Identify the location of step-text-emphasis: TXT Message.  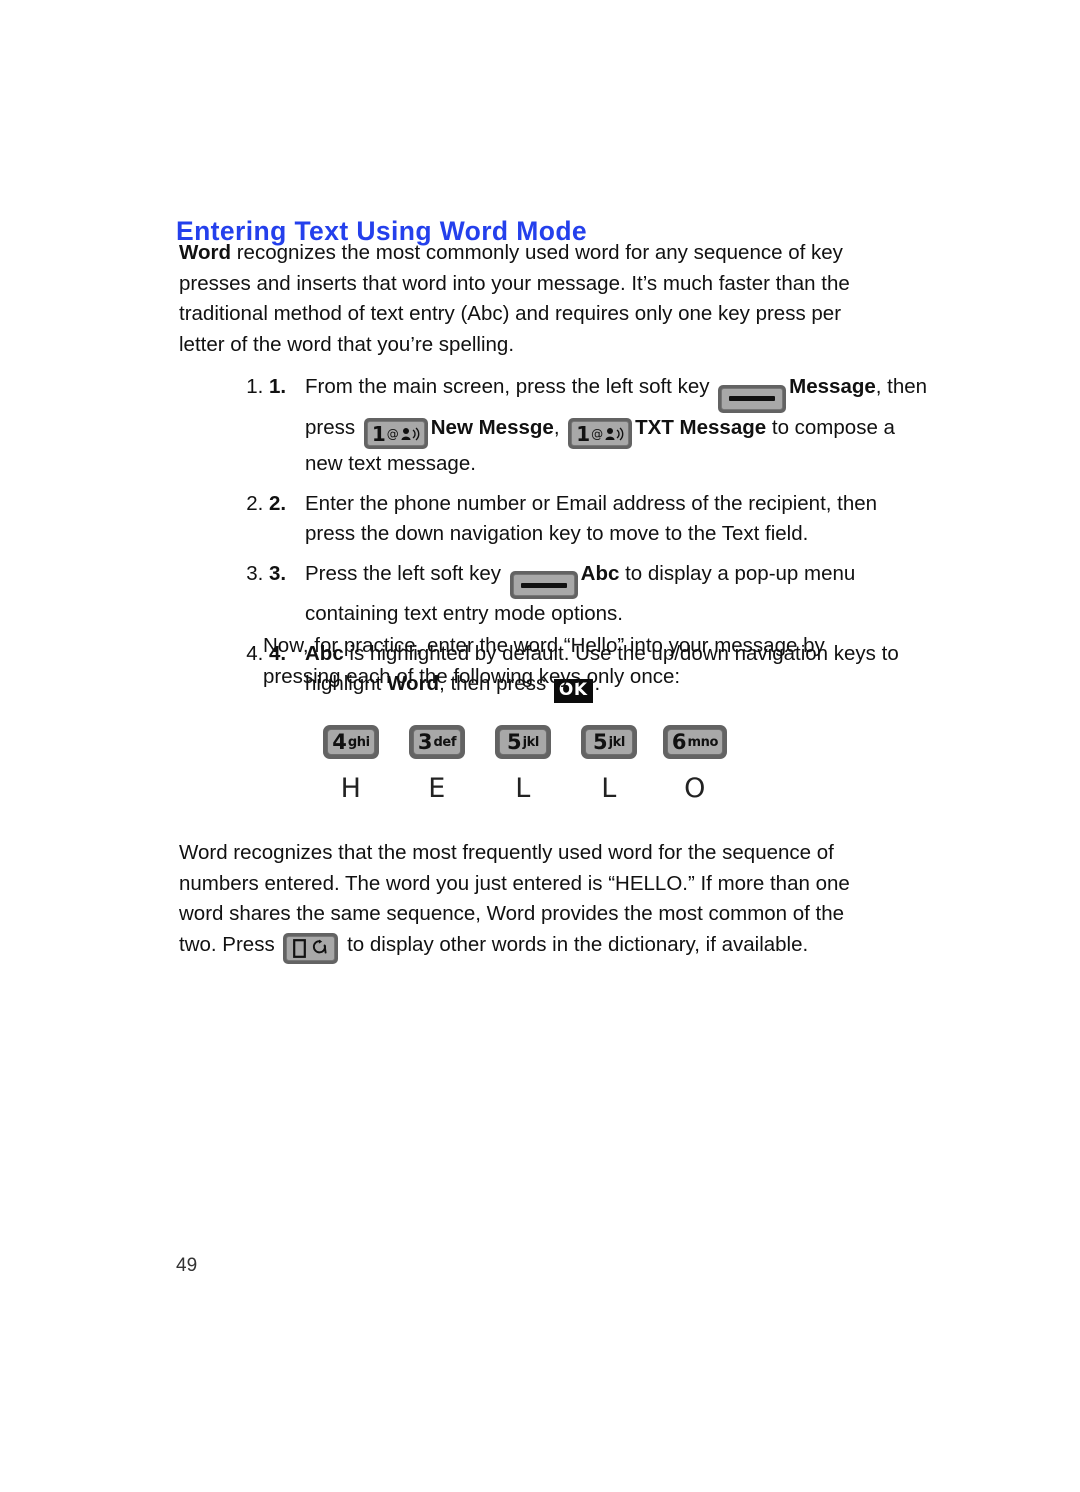
(701, 427).